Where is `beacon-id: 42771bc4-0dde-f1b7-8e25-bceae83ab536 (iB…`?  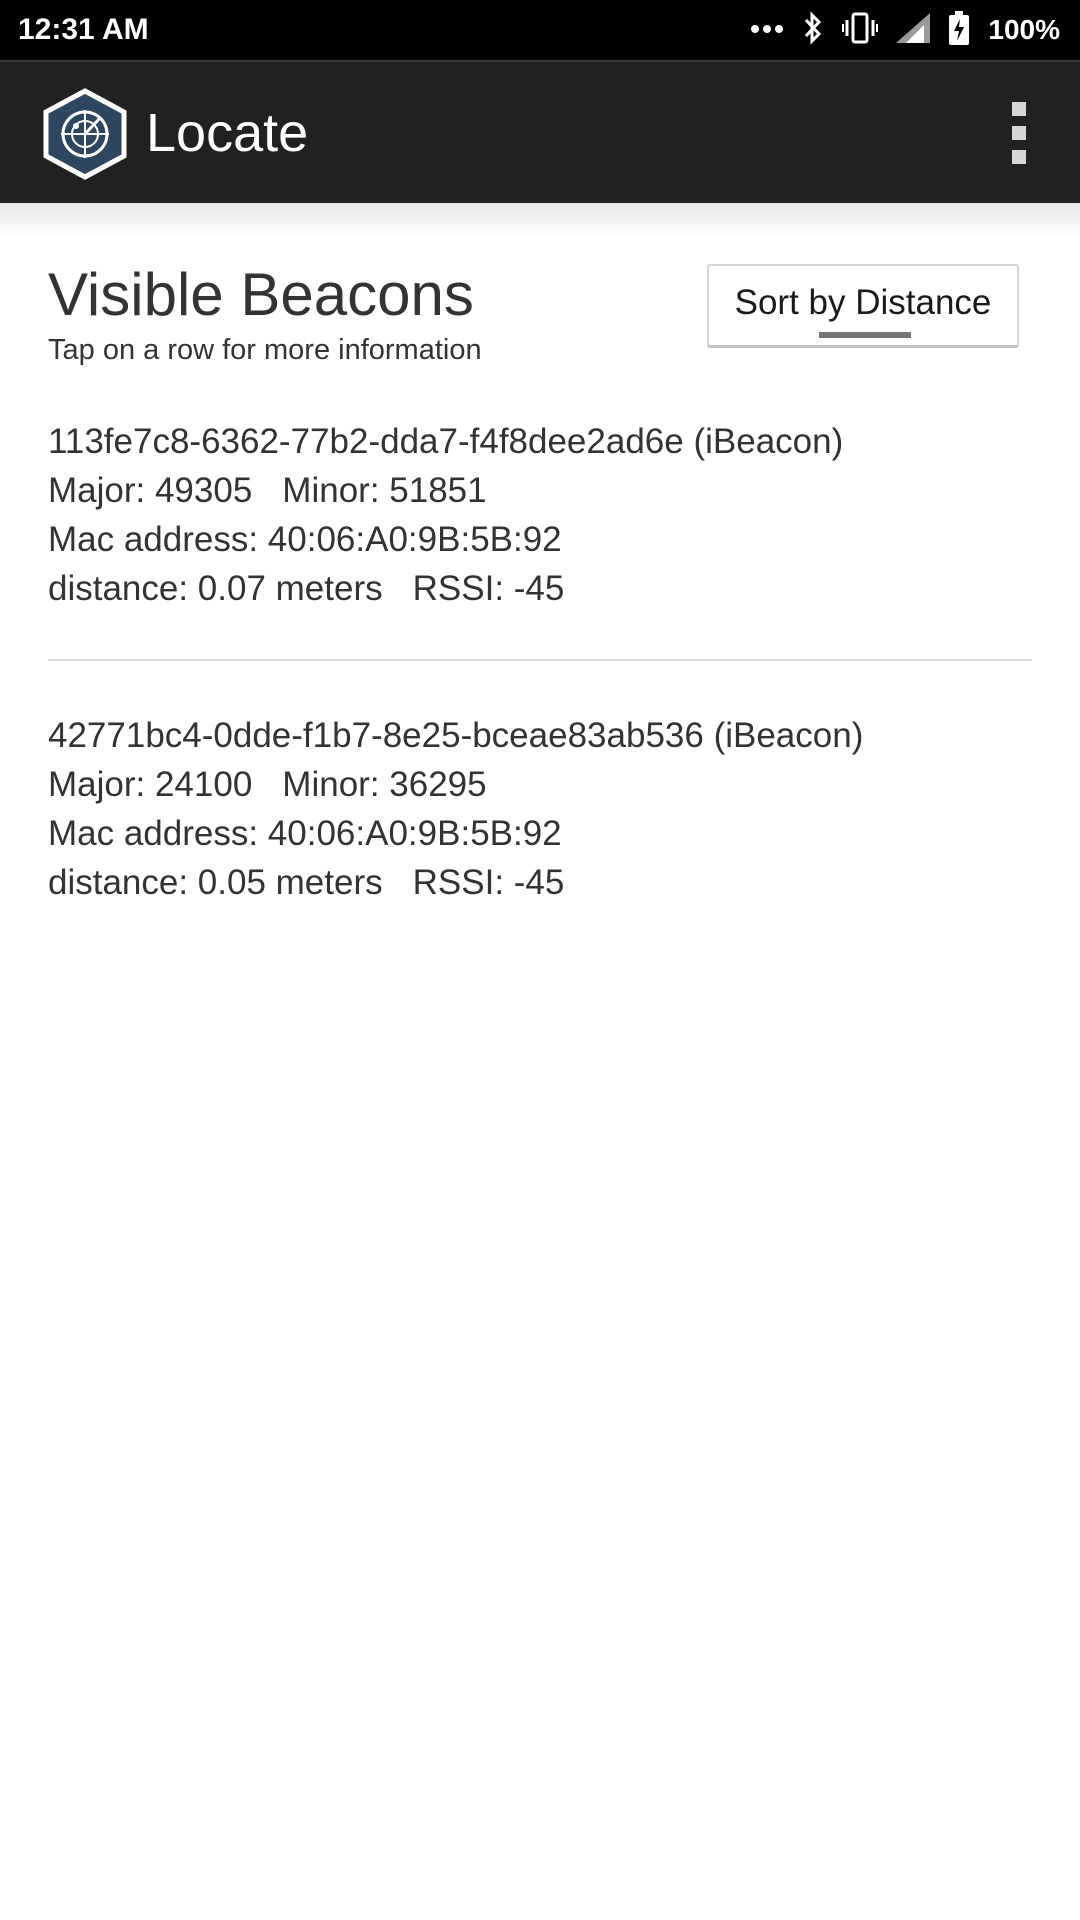
beacon-id: 42771bc4-0dde-f1b7-8e25-bceae83ab536 (iB… is located at coordinates (456, 735).